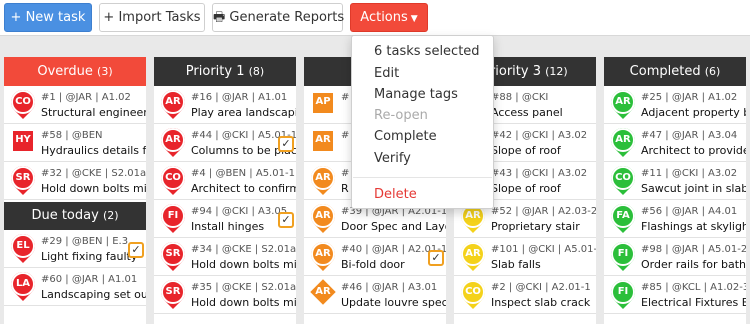  I want to click on task-meta: #98 | @JAR | A5.01-2, so click(693, 249).